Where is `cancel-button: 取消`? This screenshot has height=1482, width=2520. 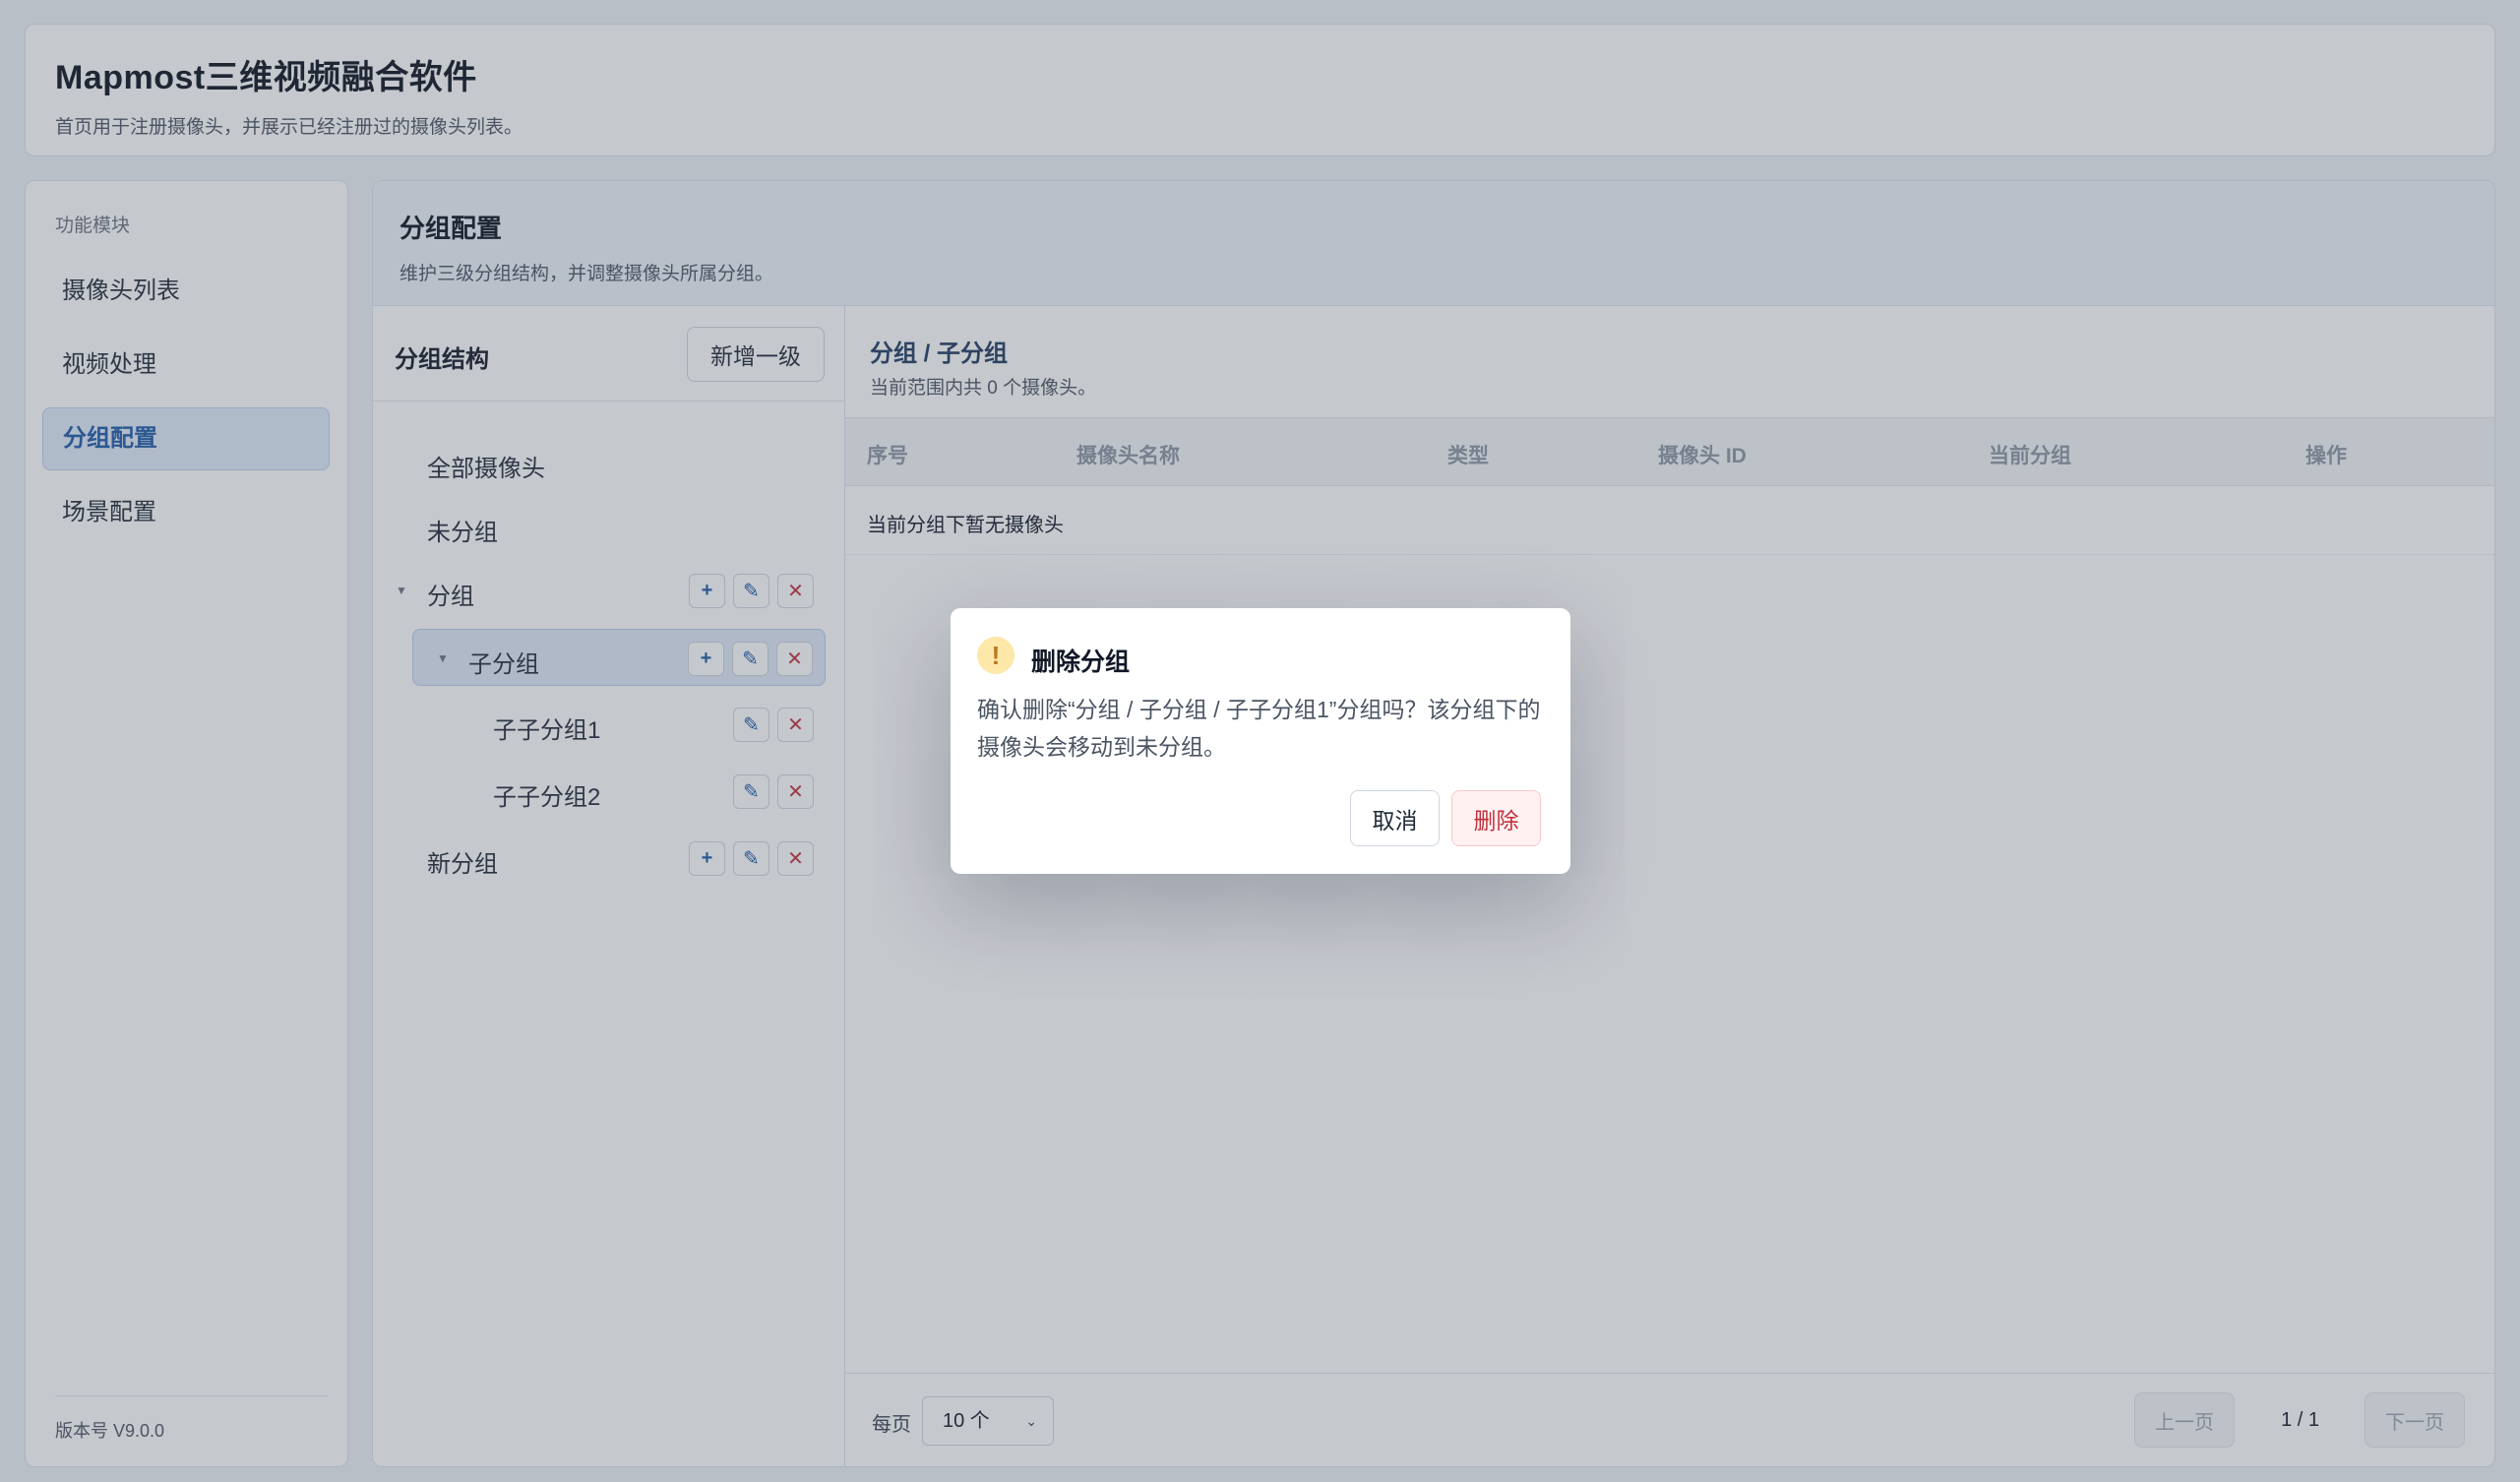
cancel-button: 取消 is located at coordinates (1395, 818).